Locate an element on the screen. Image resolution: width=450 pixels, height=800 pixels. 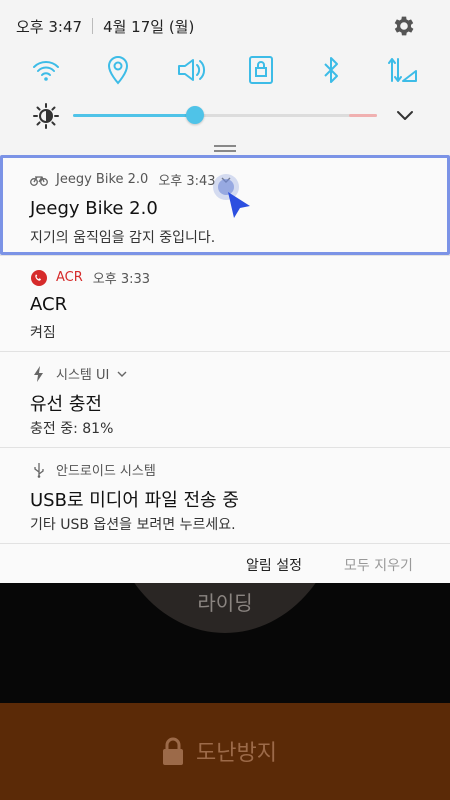
lock-rotation-icon is located at coordinates (261, 70).